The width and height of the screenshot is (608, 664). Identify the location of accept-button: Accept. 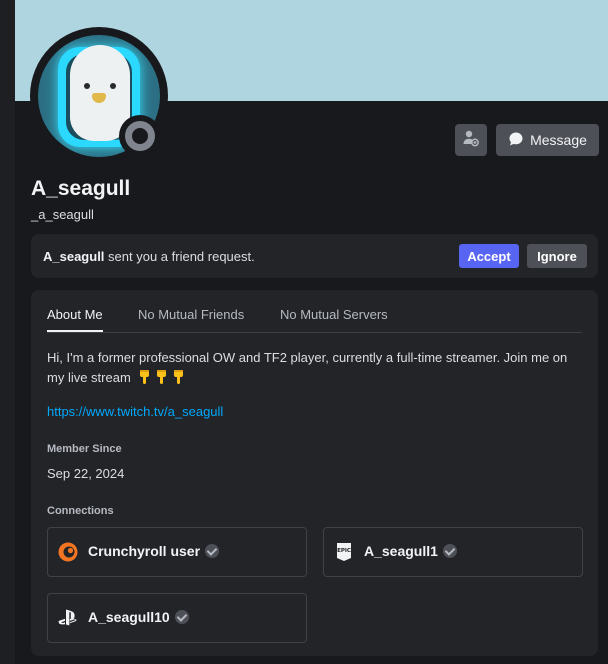
(489, 256).